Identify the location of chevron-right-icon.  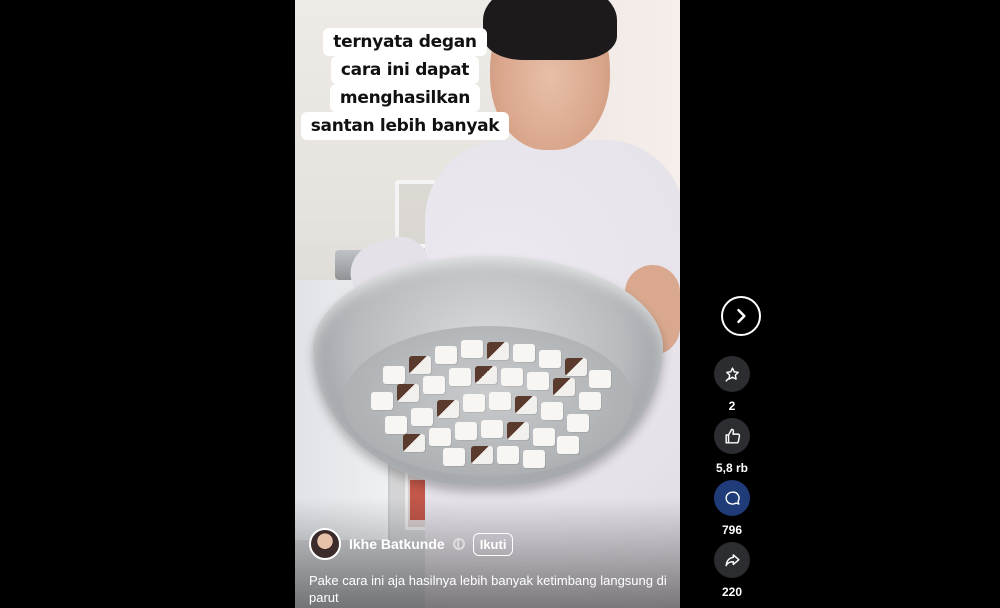
(741, 316).